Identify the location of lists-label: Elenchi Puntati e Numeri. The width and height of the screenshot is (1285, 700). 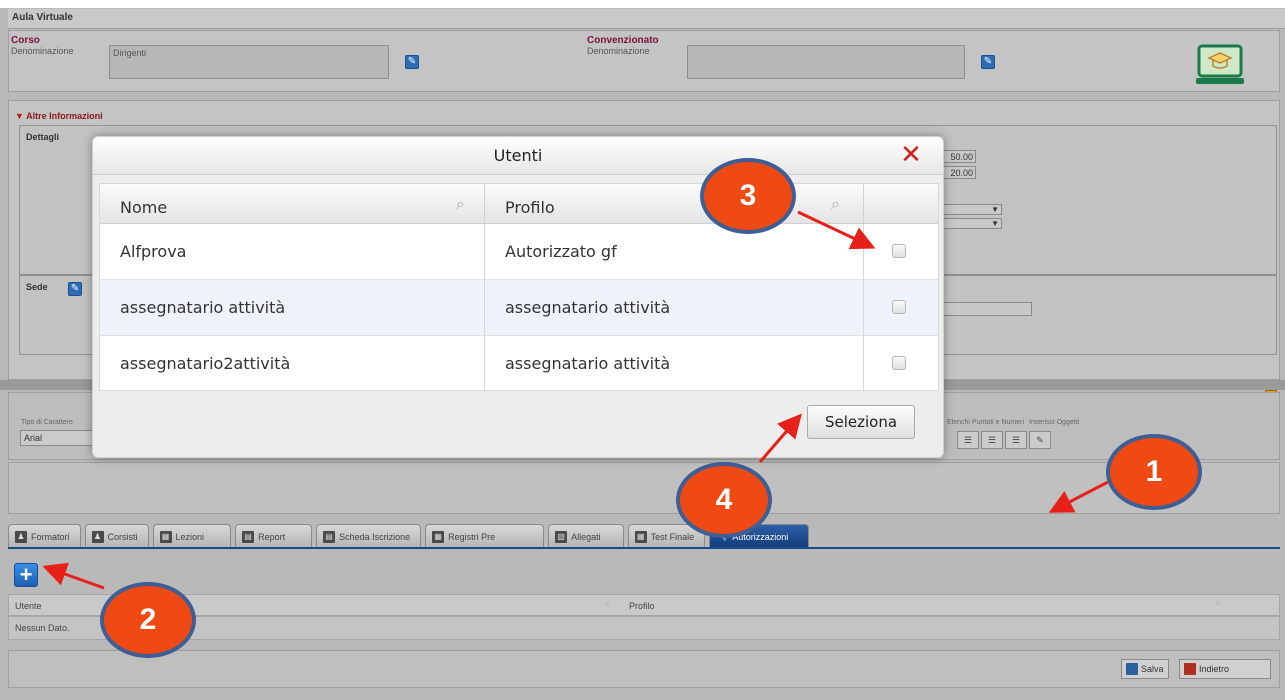
(986, 422).